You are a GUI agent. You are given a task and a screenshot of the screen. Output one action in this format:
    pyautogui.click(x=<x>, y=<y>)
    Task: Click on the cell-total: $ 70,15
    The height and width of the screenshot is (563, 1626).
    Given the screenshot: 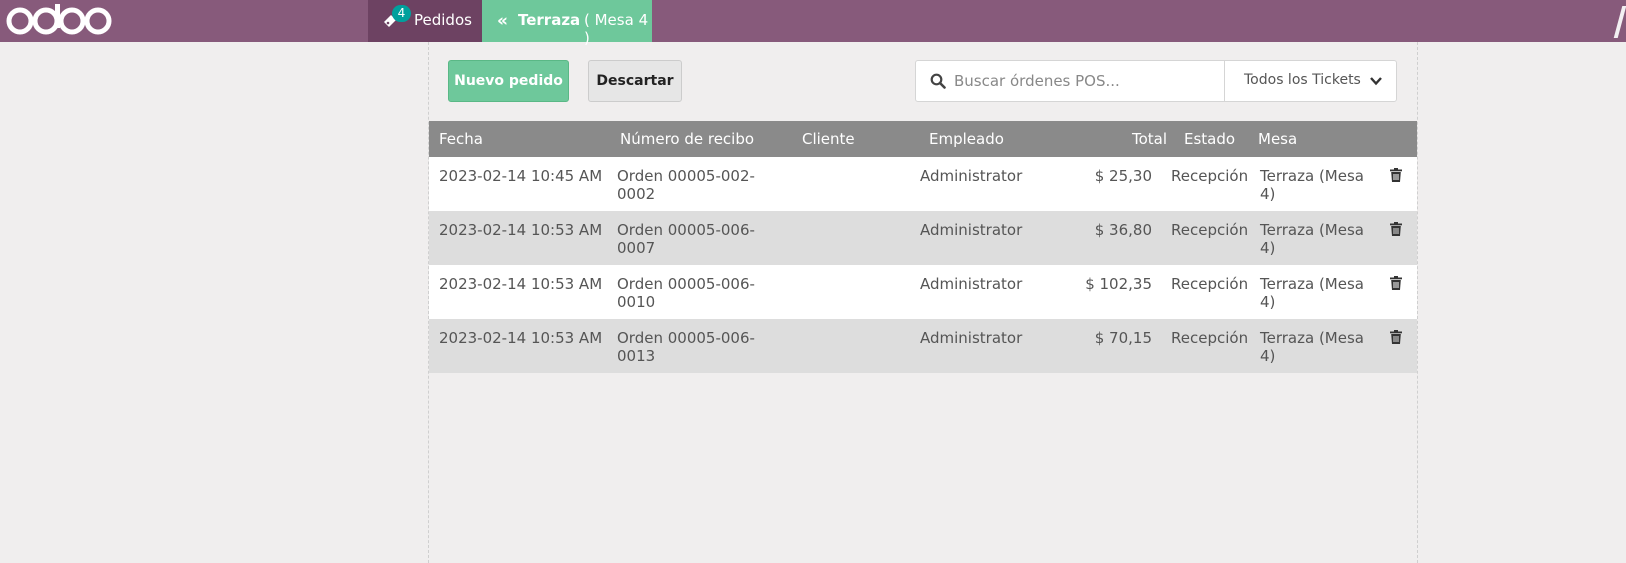 What is the action you would take?
    pyautogui.click(x=1123, y=338)
    